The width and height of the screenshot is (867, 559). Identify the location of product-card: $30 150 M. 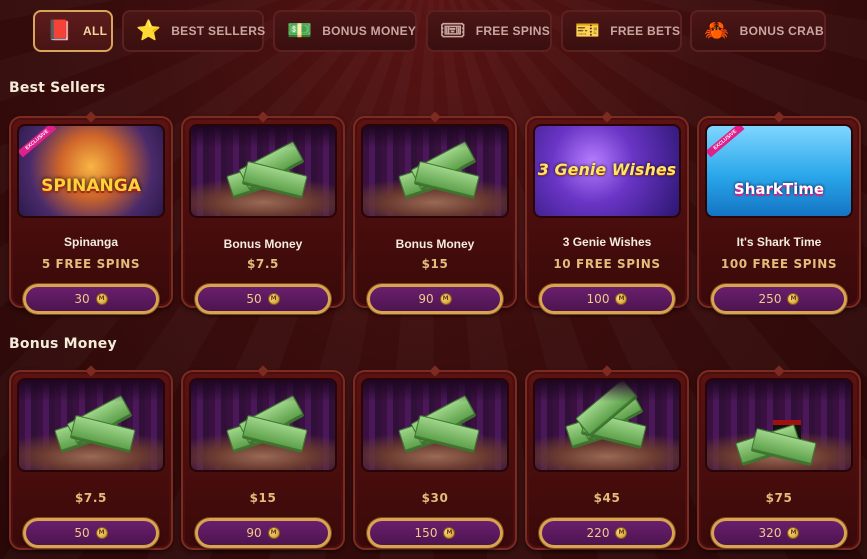
(435, 460).